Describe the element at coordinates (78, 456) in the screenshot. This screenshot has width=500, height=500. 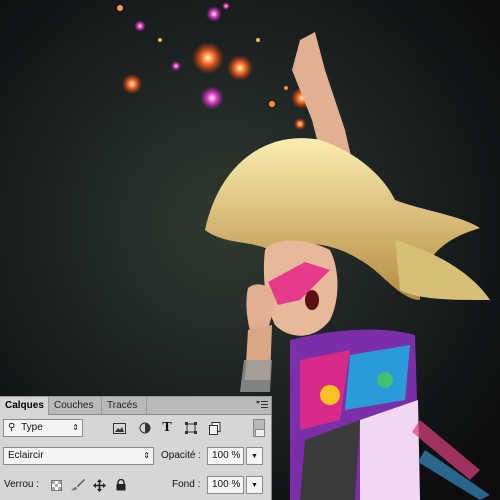
I see `blend-mode-select: Eclaircir ⇕` at that location.